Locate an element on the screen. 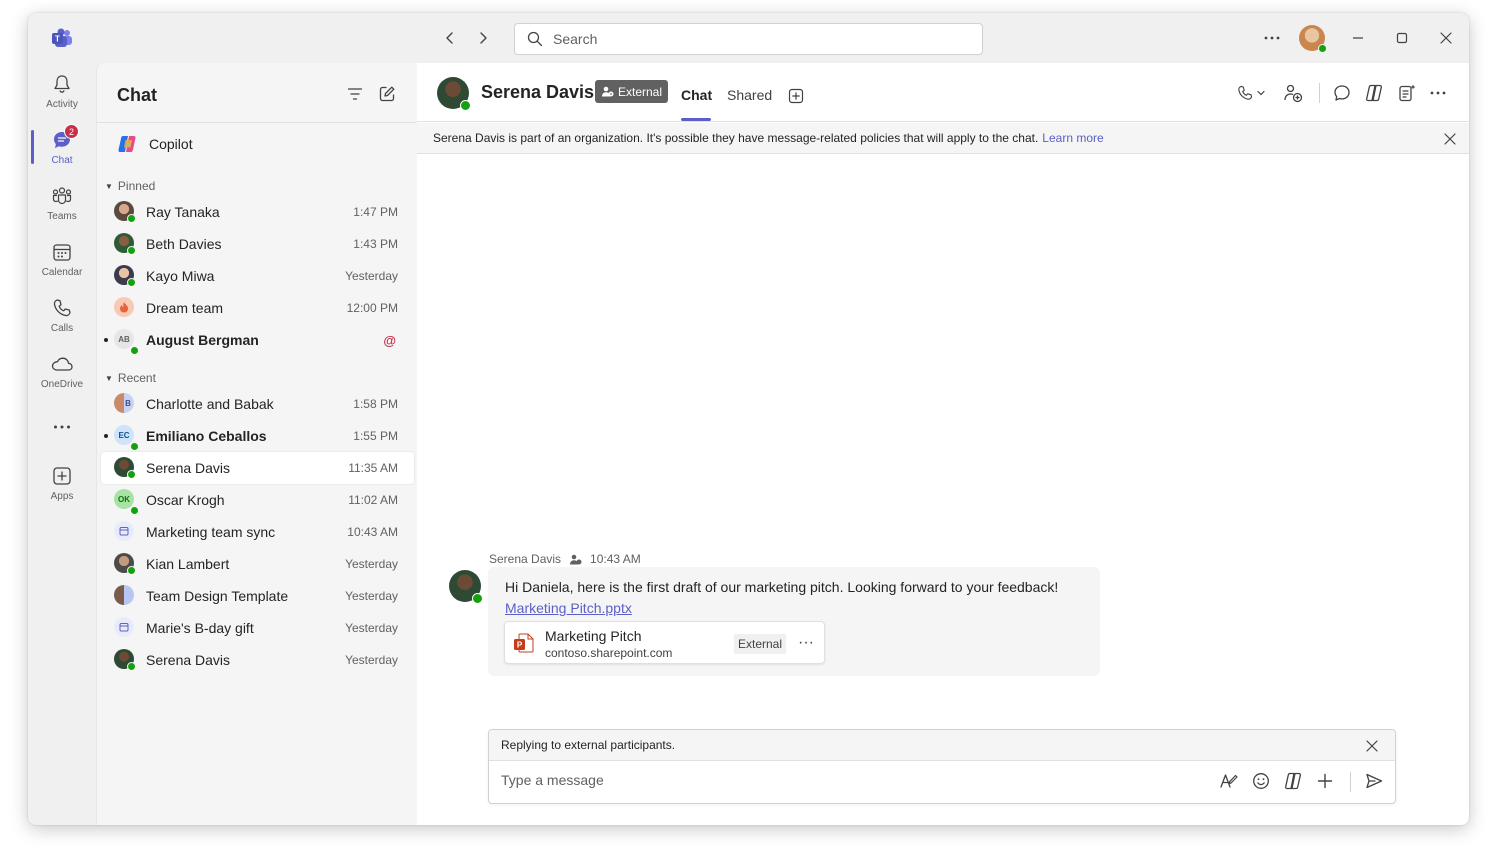  file-more-button: ··· is located at coordinates (806, 643).